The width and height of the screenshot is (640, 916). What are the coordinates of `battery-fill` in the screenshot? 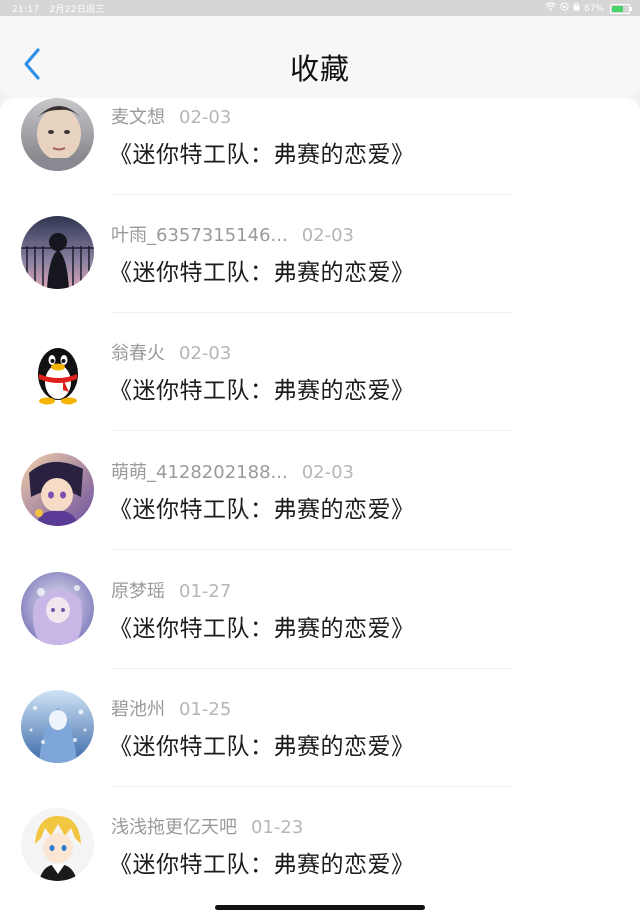 It's located at (617, 8).